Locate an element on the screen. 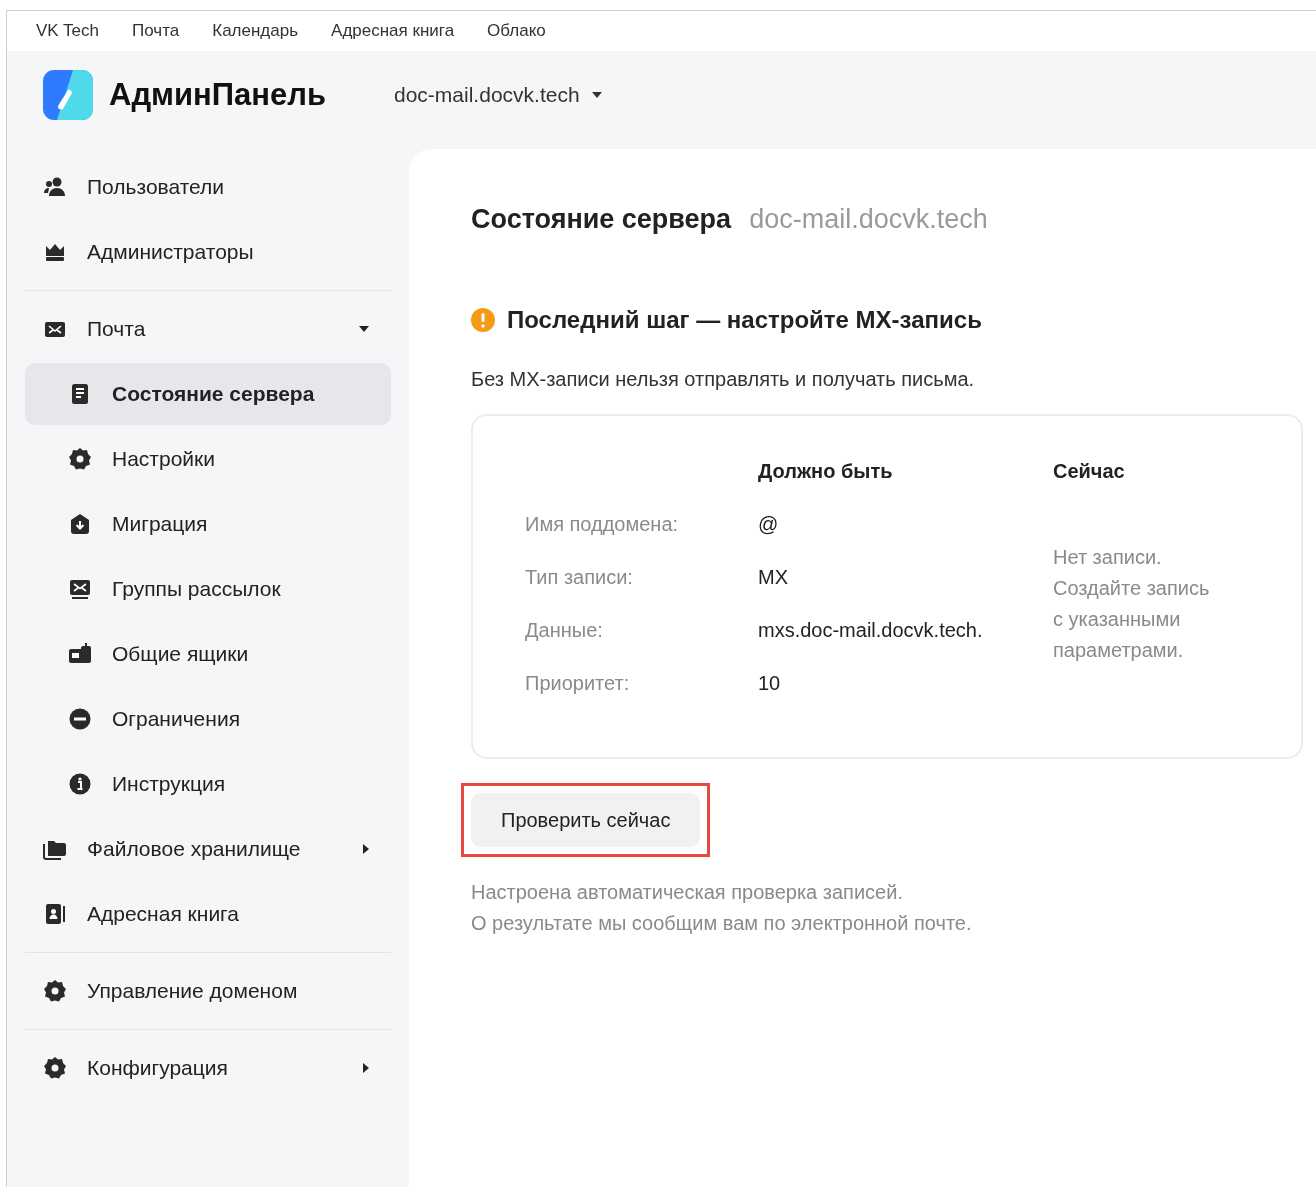 Image resolution: width=1316 pixels, height=1187 pixels. contact-book-icon is located at coordinates (55, 914).